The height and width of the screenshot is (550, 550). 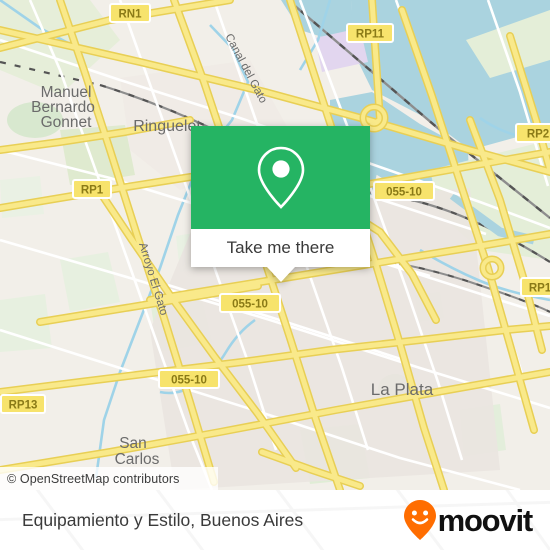 I want to click on attribution-text: © OpenStreetMap contributors, so click(x=93, y=478).